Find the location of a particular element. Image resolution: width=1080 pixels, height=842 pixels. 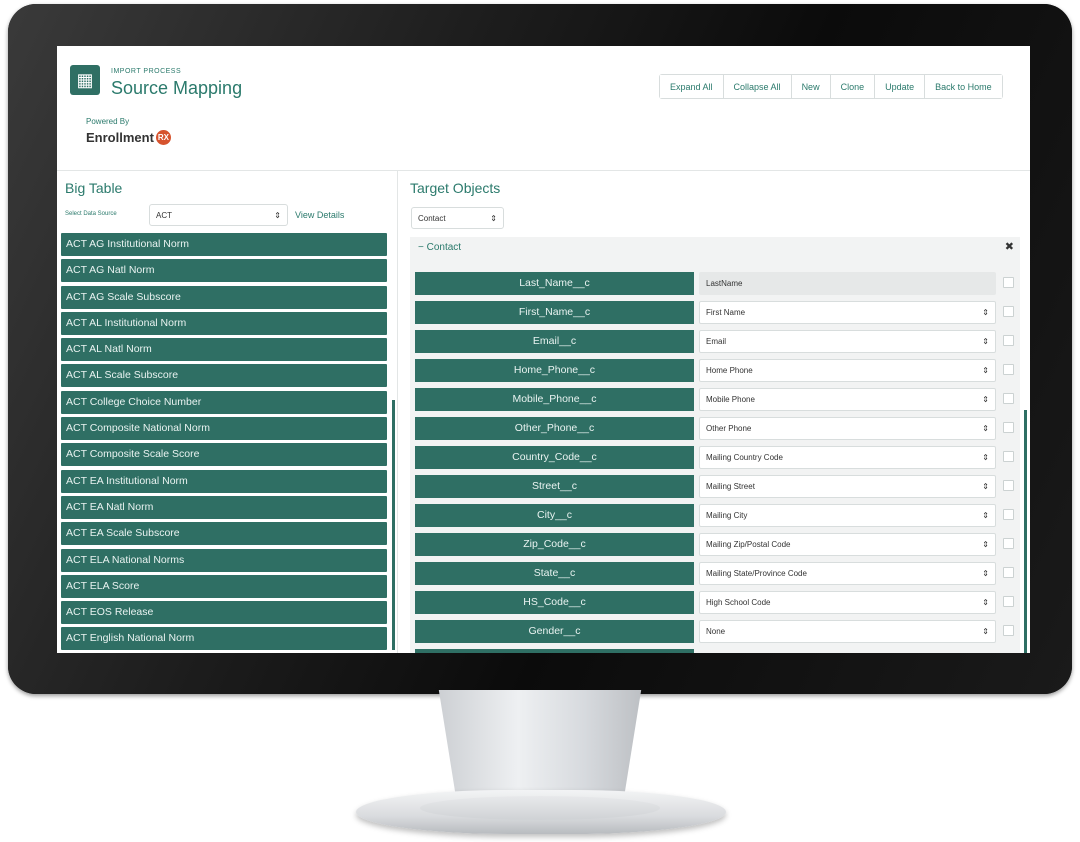

source-field-item: ACT AL Natl Norm is located at coordinates (224, 350).